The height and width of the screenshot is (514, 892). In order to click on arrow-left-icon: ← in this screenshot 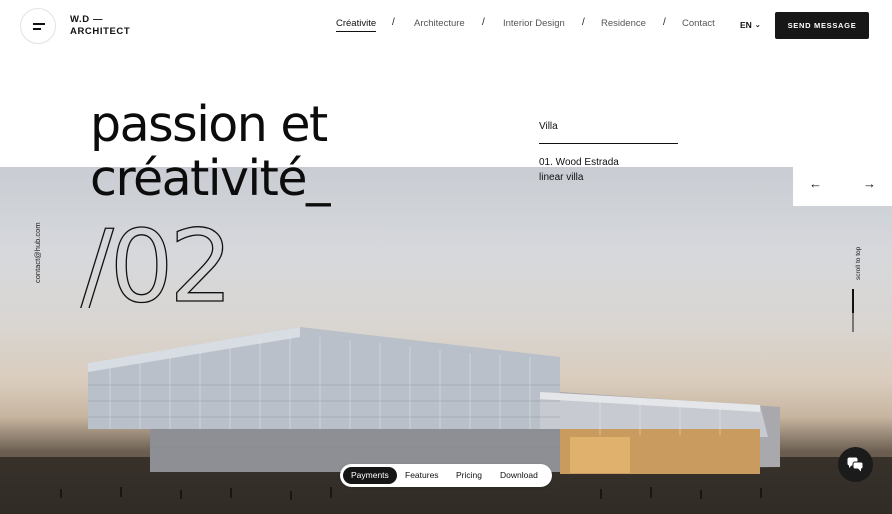, I will do `click(815, 183)`.